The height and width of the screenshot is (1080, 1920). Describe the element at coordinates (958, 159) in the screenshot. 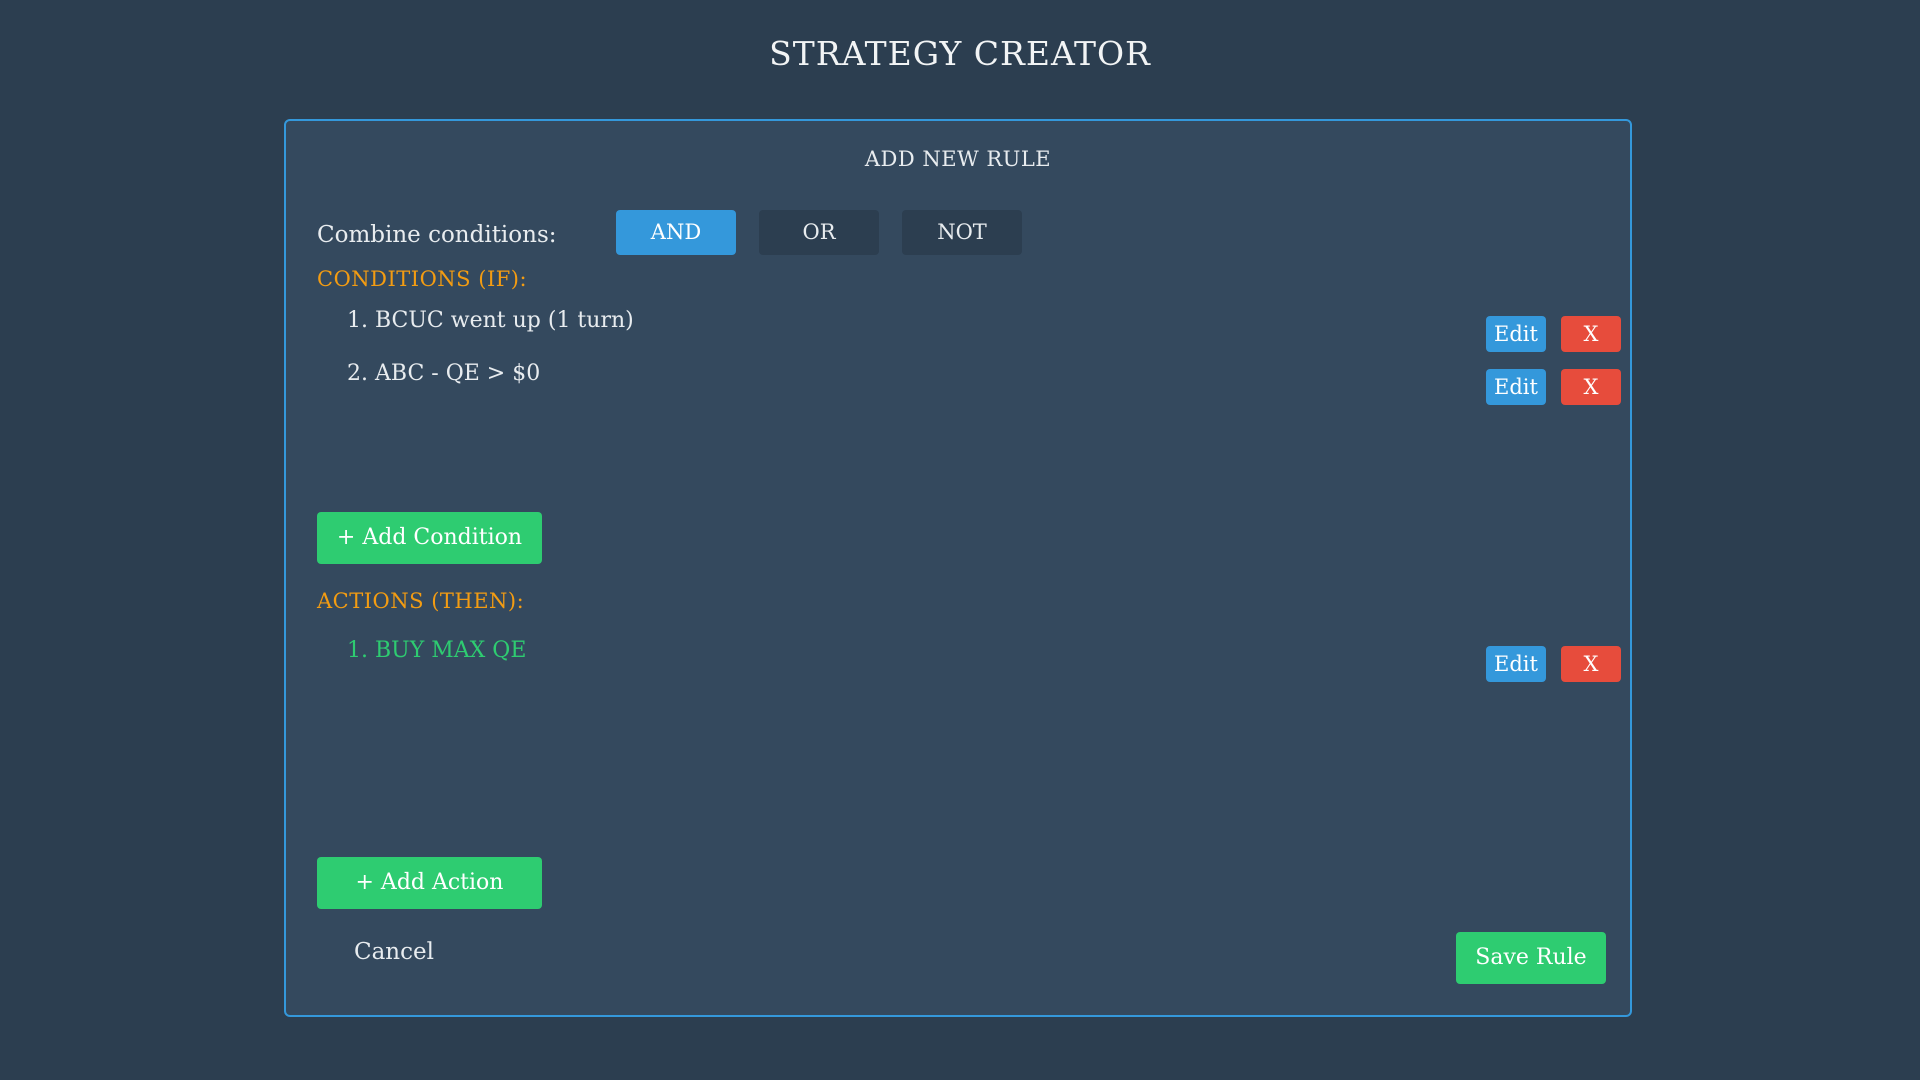

I see `panel-title: ADD NEW RULE` at that location.